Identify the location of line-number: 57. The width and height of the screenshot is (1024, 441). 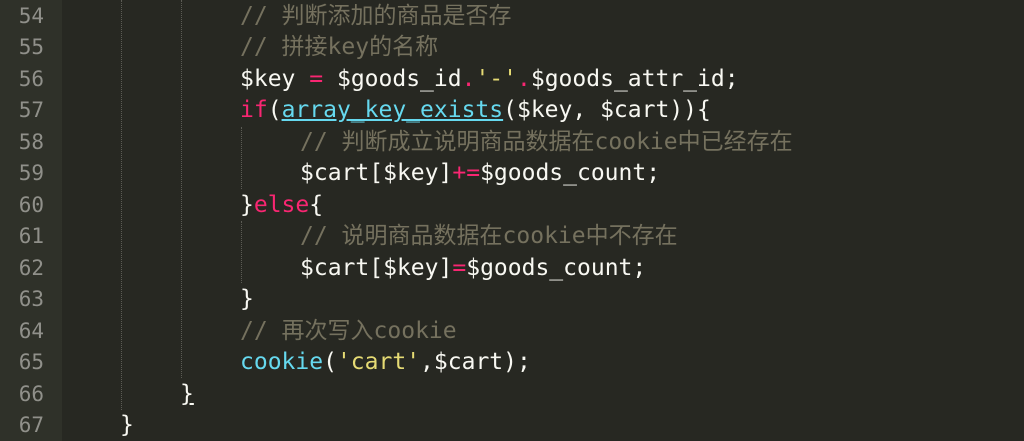
(31, 110).